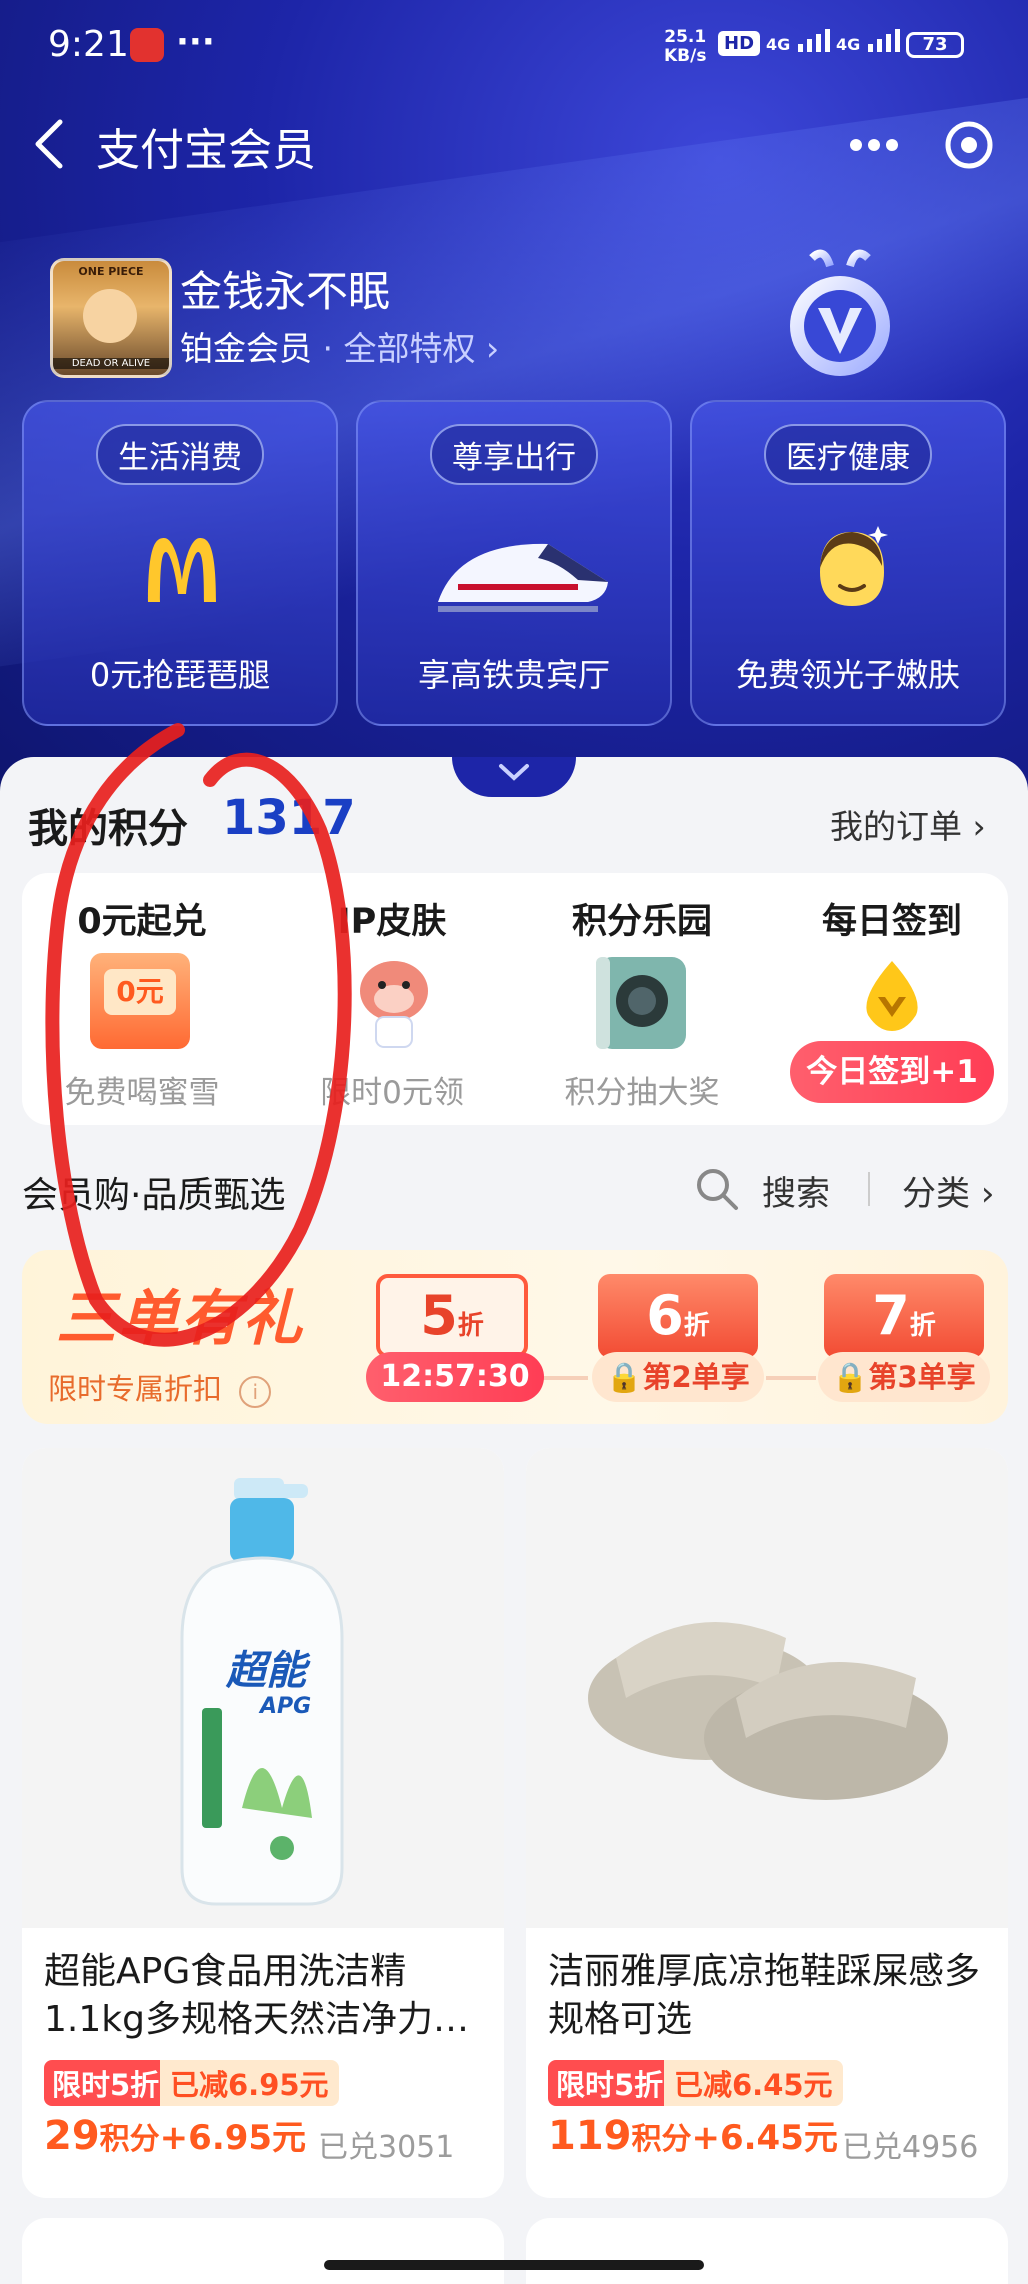  I want to click on face-icon, so click(854, 566).